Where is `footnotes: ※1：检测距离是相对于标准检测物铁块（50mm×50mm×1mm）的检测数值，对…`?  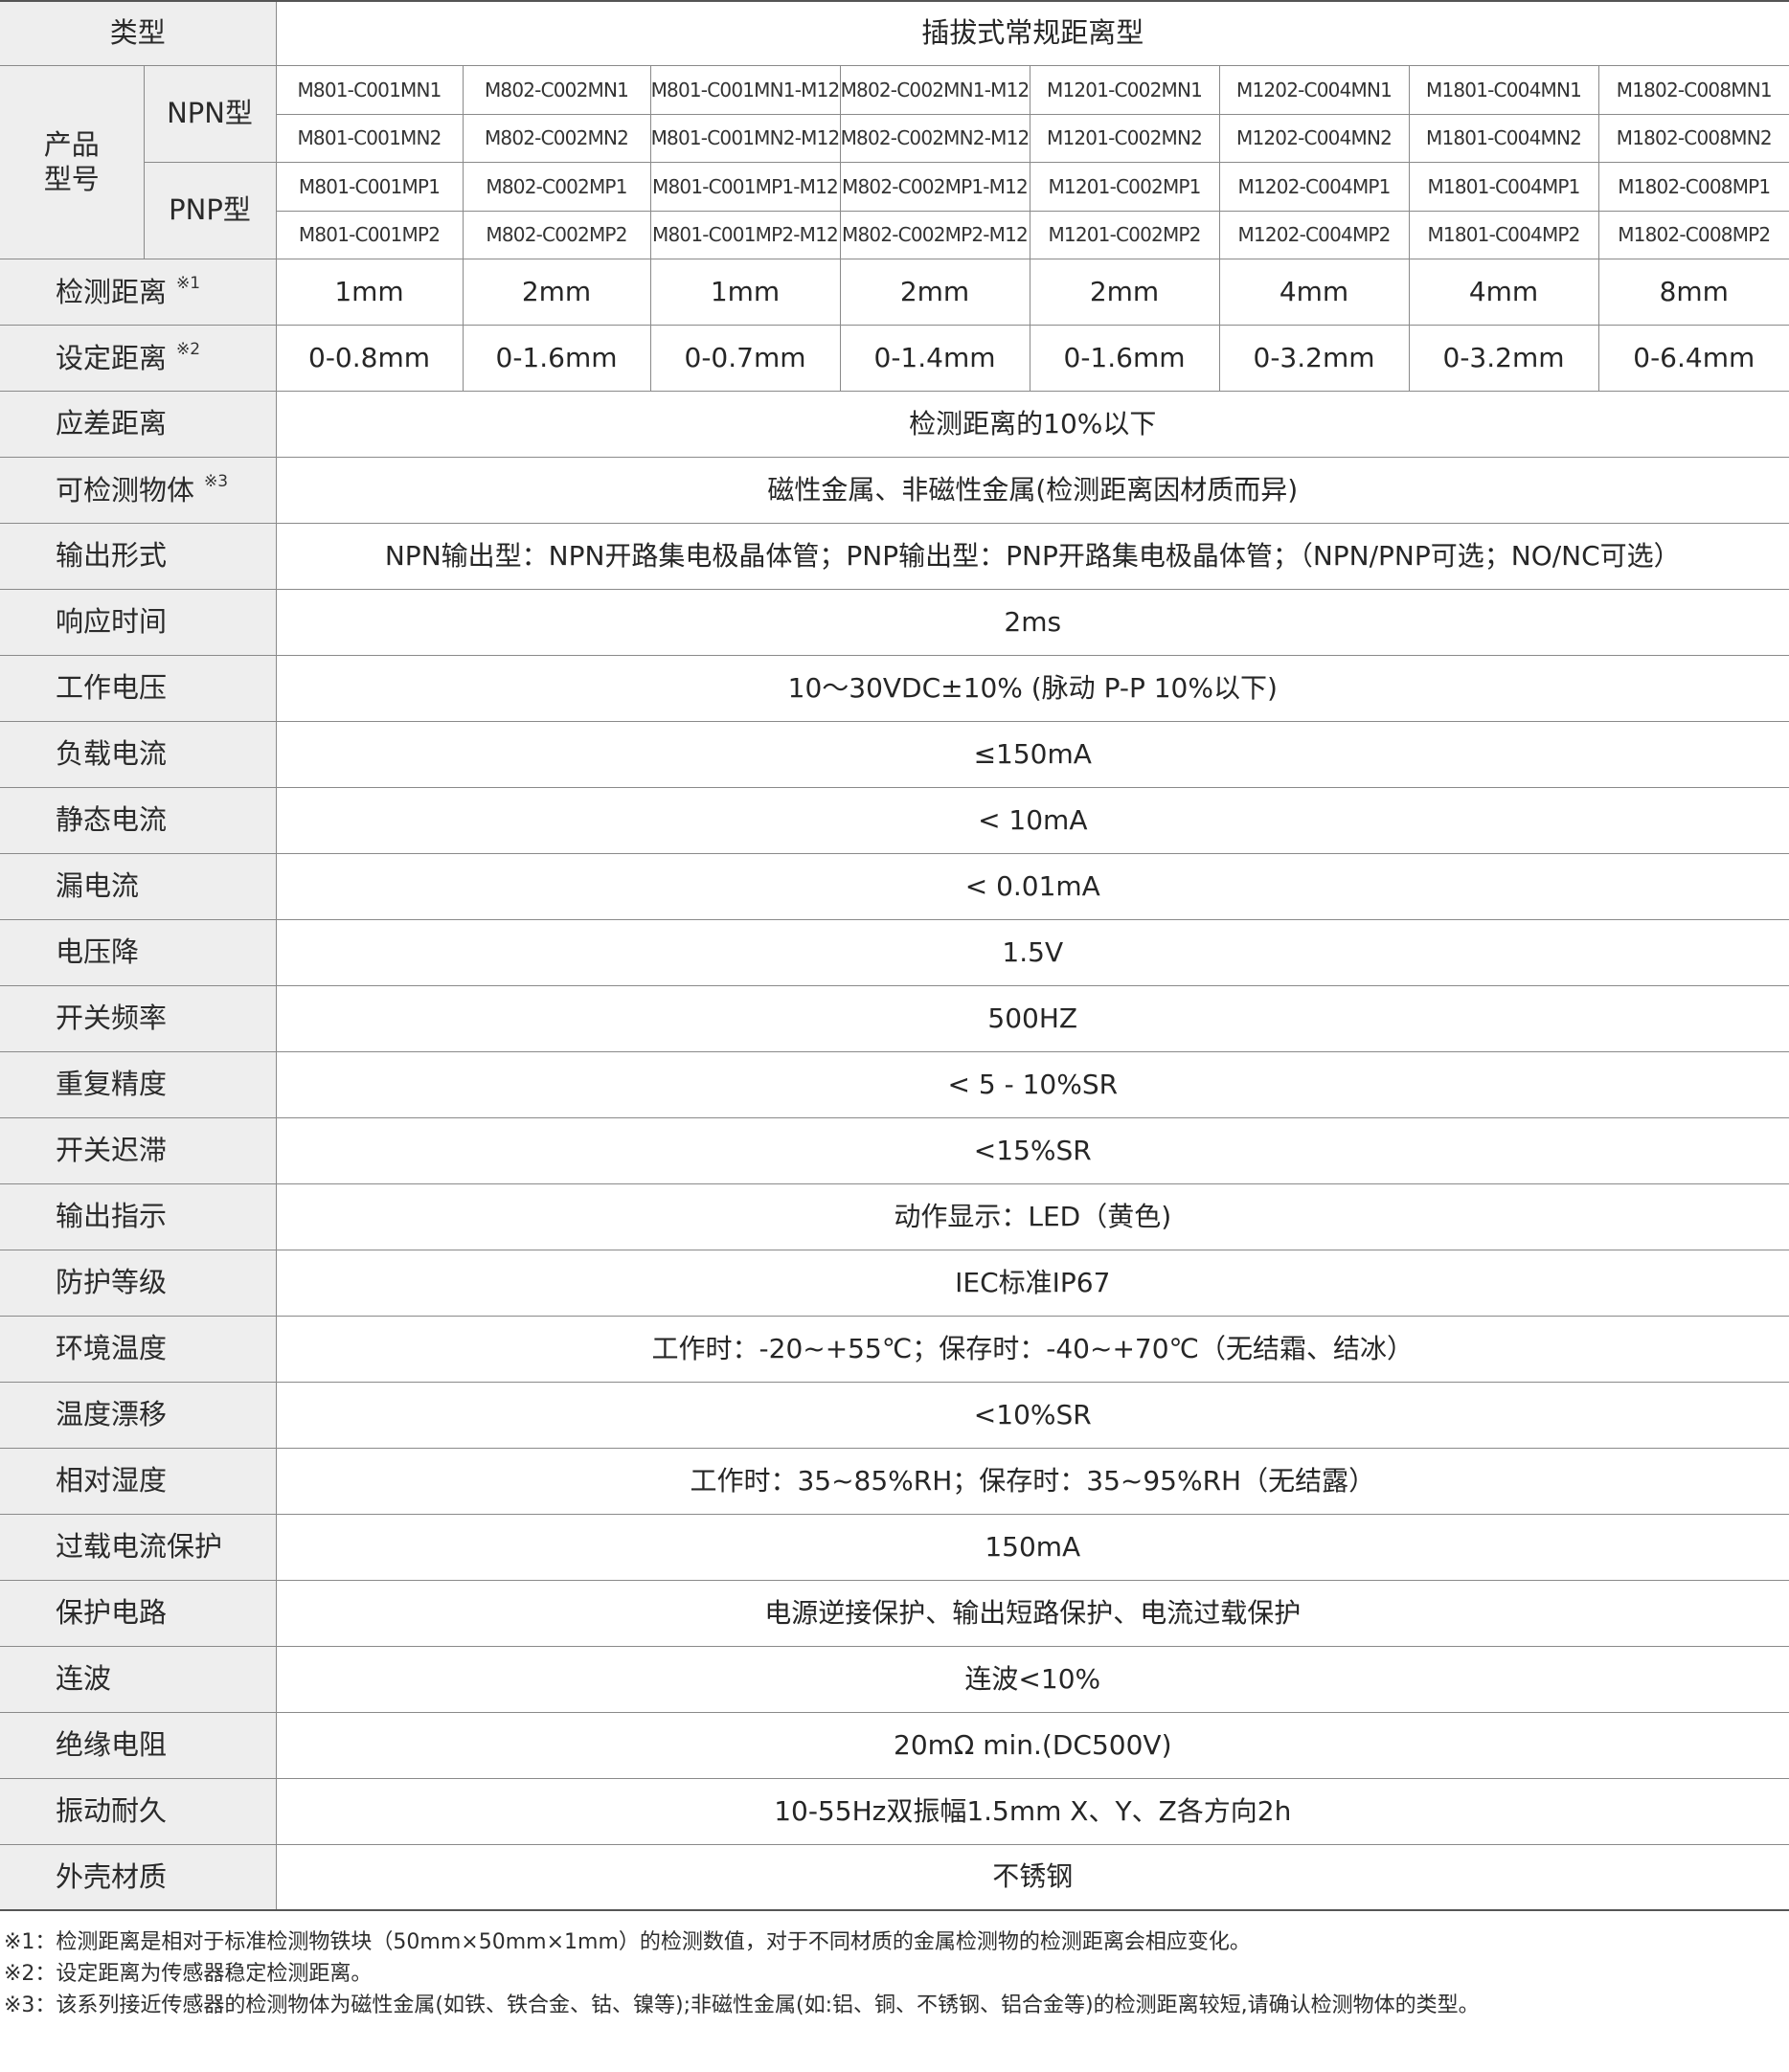
footnotes: ※1：检测距离是相对于标准检测物铁块（50mm×50mm×1mm）的检测数值，对… is located at coordinates (742, 1973).